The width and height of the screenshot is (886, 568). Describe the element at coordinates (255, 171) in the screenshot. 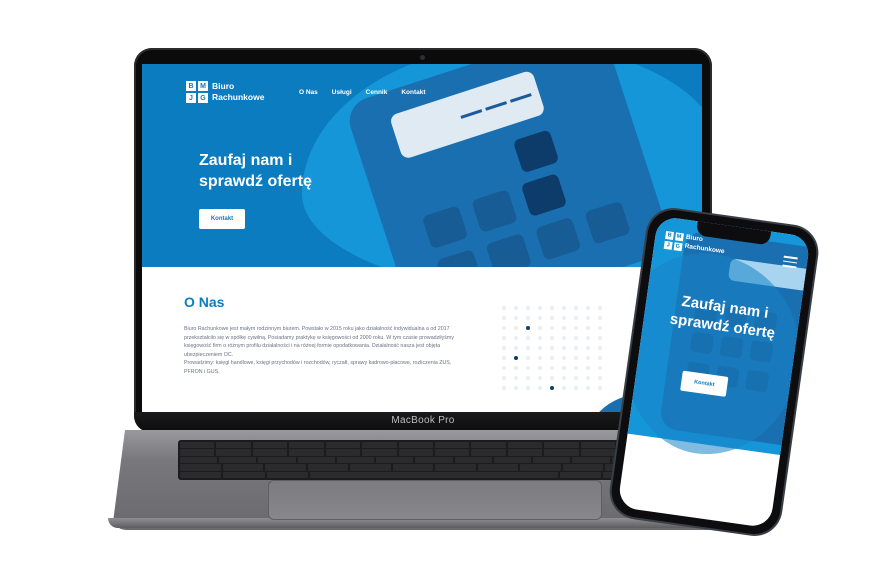

I see `hero-title: Zaufaj nam i sprawdź ofertę` at that location.